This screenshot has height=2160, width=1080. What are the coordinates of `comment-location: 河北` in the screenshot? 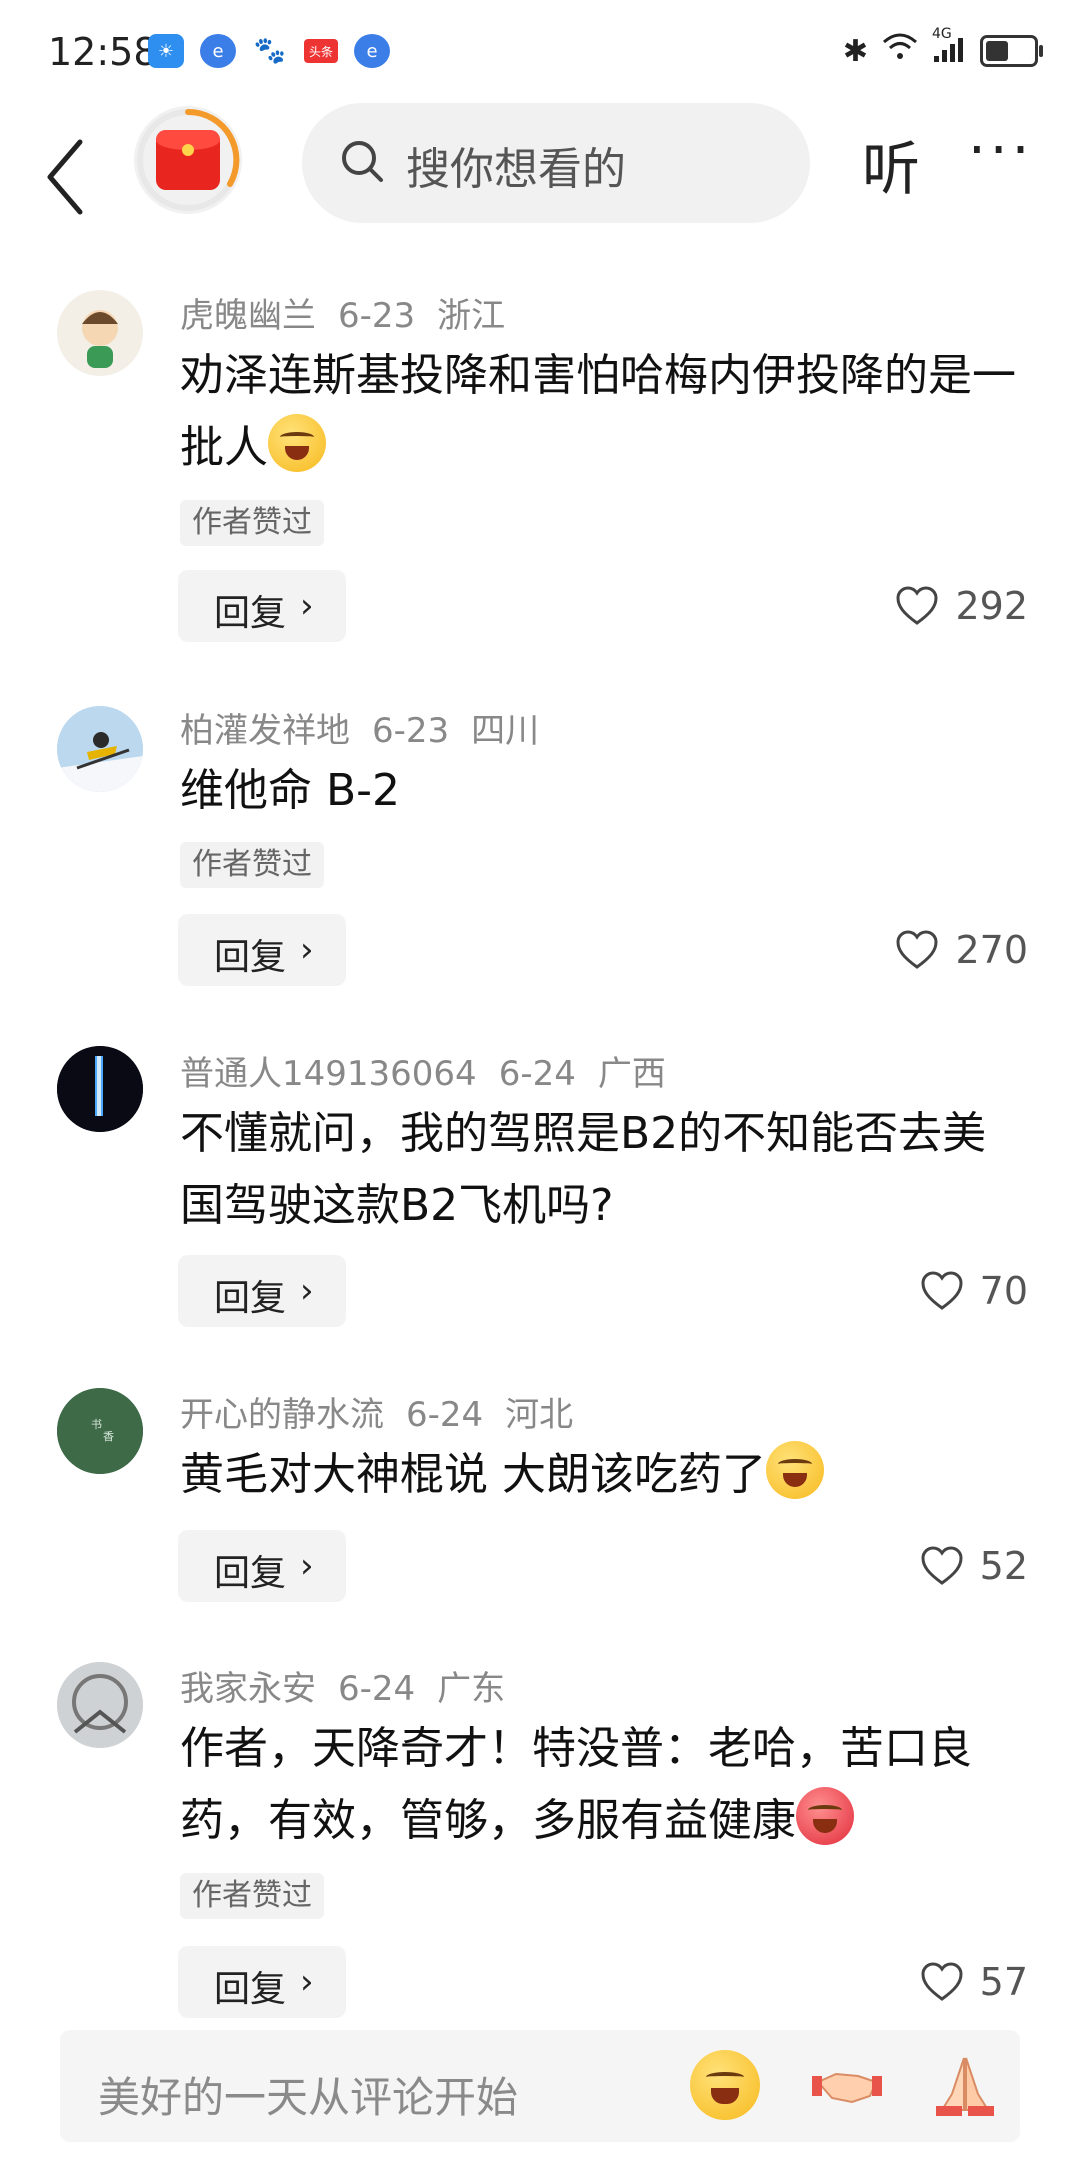 It's located at (539, 1415).